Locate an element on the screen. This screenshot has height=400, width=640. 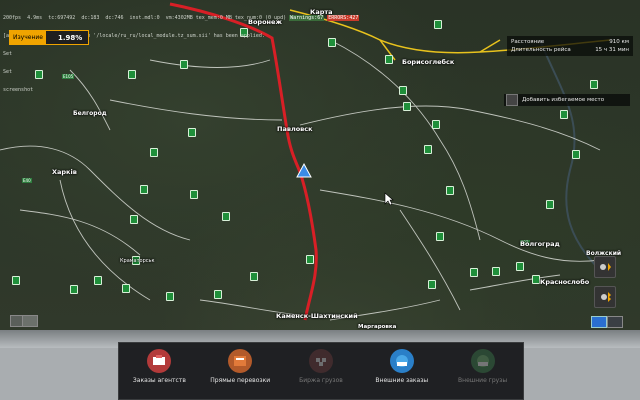
errors-badge: ERRORS:427 is located at coordinates (343, 18).